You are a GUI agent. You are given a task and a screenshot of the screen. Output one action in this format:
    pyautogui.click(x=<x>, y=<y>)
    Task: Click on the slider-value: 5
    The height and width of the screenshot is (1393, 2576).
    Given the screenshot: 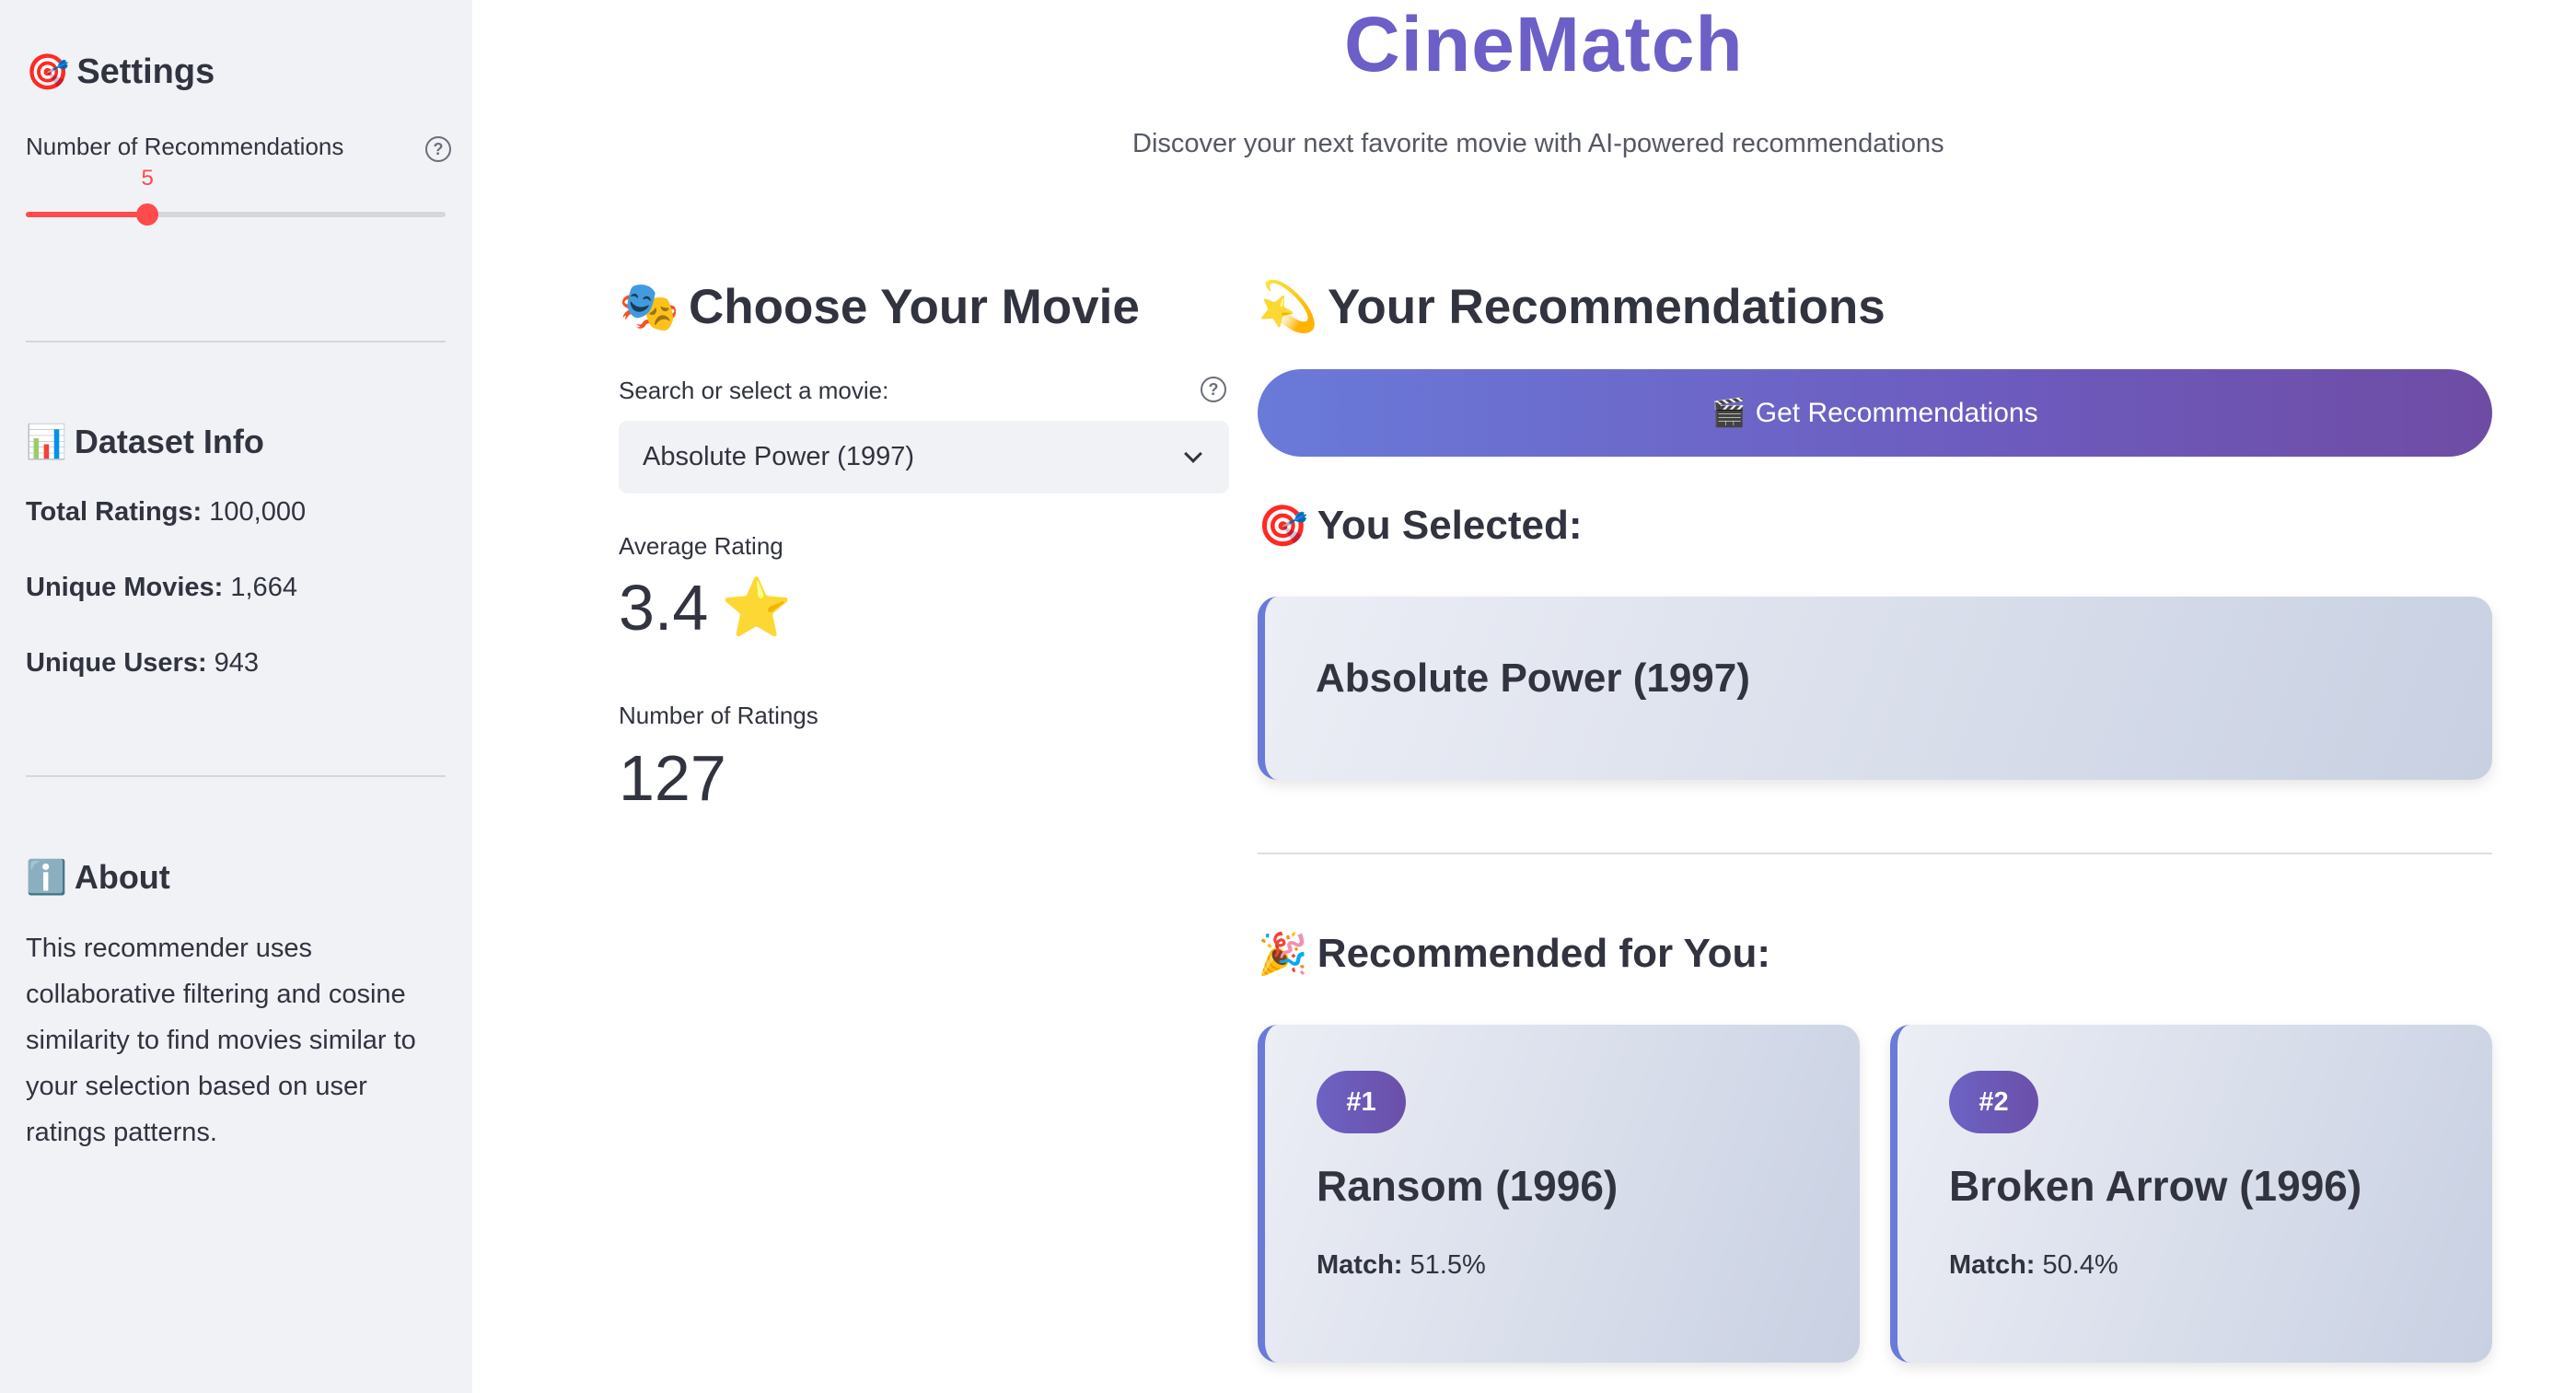 What is the action you would take?
    pyautogui.click(x=147, y=178)
    